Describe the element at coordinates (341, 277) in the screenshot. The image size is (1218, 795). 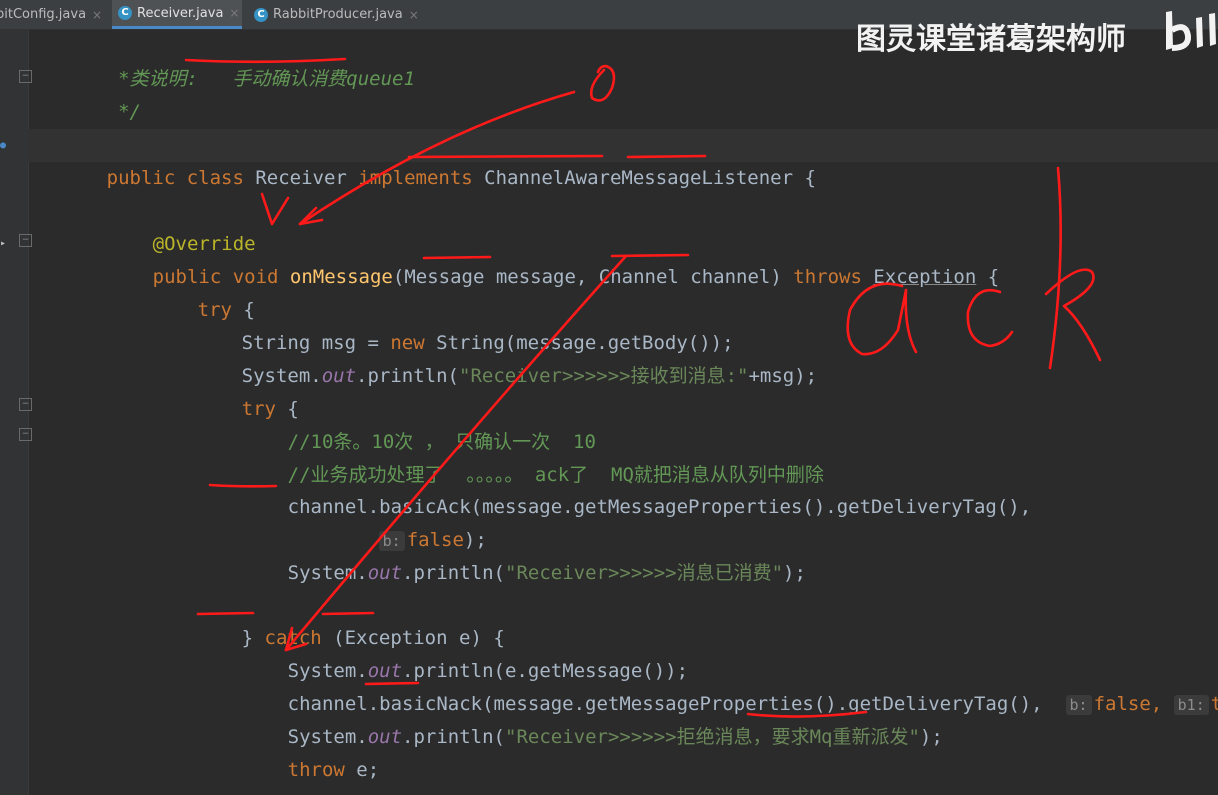
I see `method-name: onMessage` at that location.